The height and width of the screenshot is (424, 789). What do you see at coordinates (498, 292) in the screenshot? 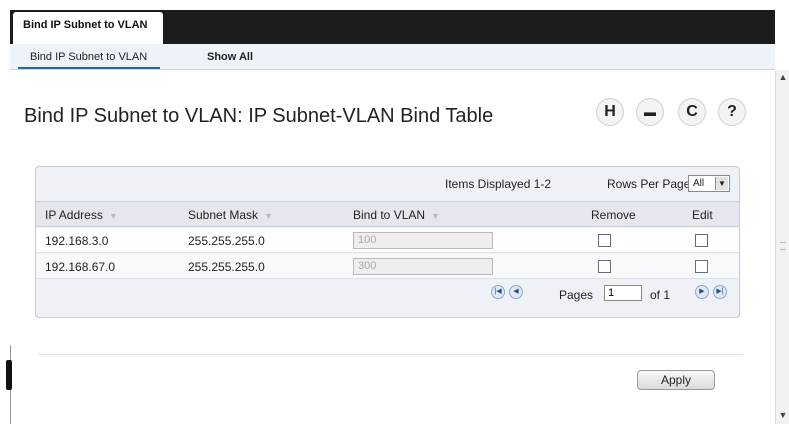
I see `first-page-icon: |◀` at bounding box center [498, 292].